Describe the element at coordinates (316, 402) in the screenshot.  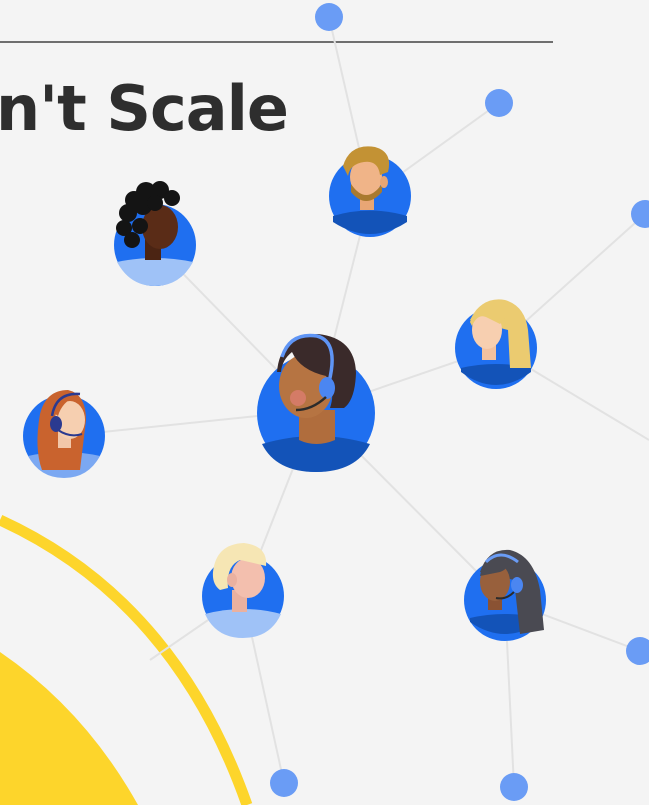
I see `avatar-center-agent` at that location.